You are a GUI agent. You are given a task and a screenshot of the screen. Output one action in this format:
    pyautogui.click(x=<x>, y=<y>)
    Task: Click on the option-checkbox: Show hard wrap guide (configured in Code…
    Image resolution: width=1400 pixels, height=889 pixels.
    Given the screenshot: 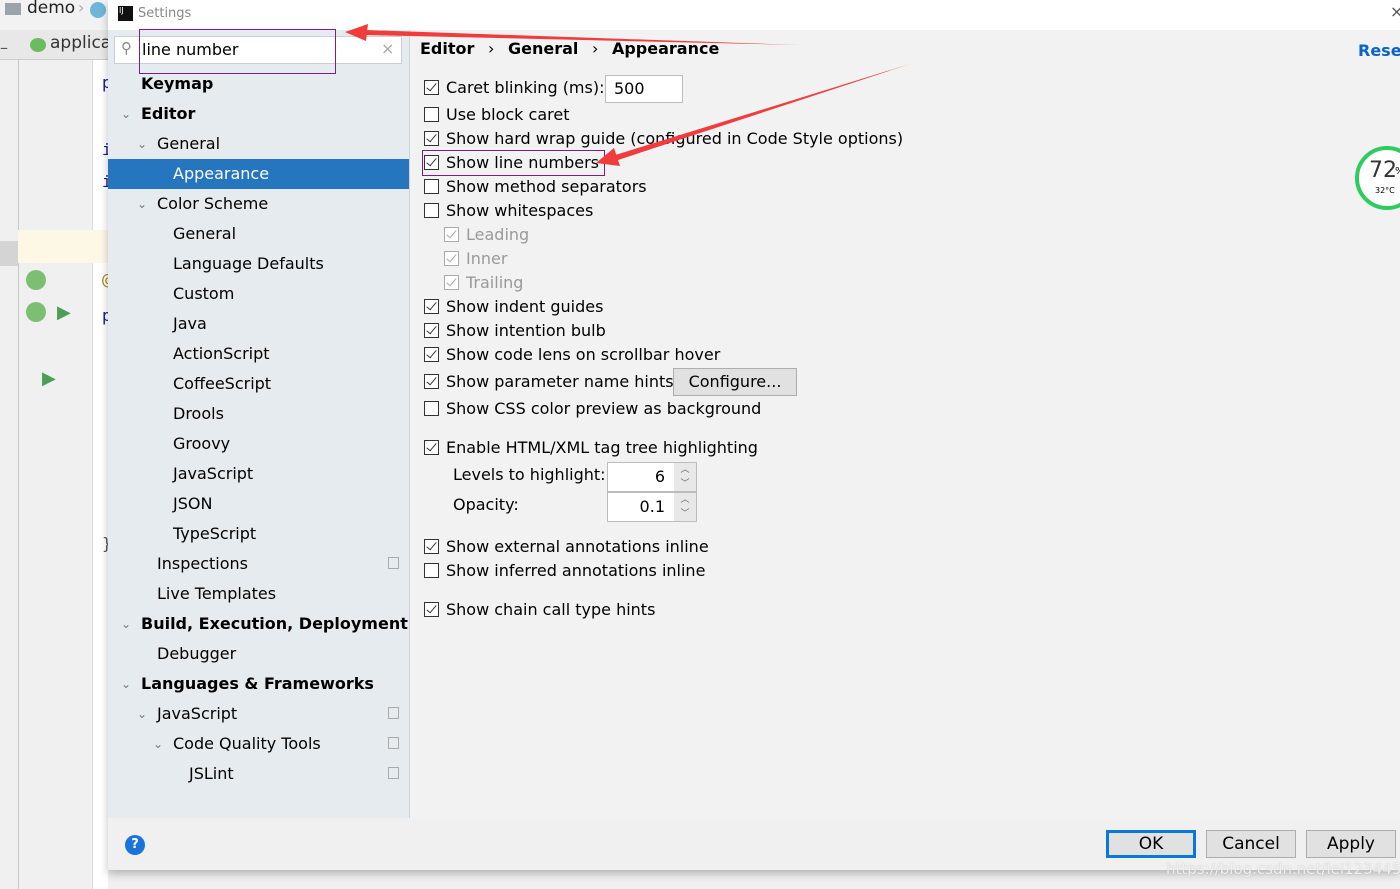 What is the action you would take?
    pyautogui.click(x=663, y=139)
    